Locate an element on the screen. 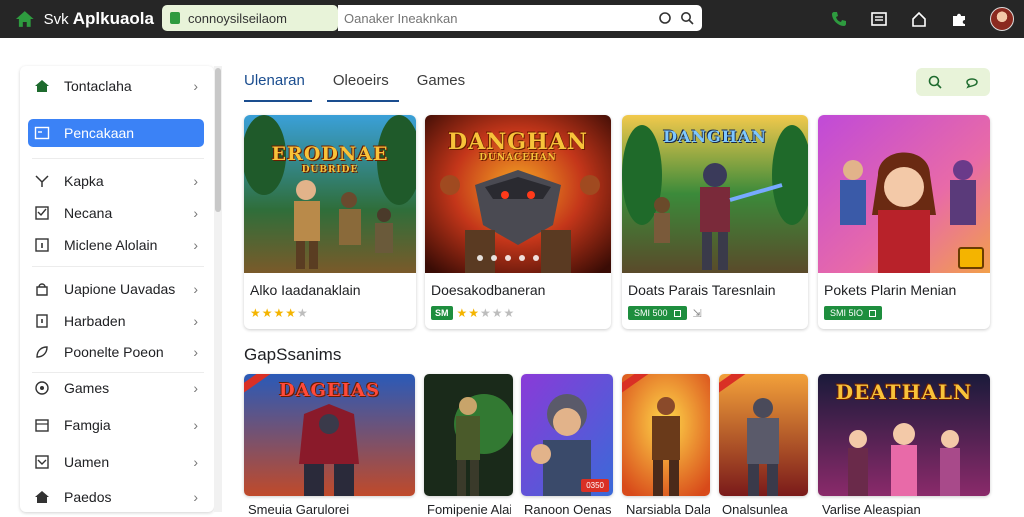  brand: Svk Aplkuaola is located at coordinates (84, 19).